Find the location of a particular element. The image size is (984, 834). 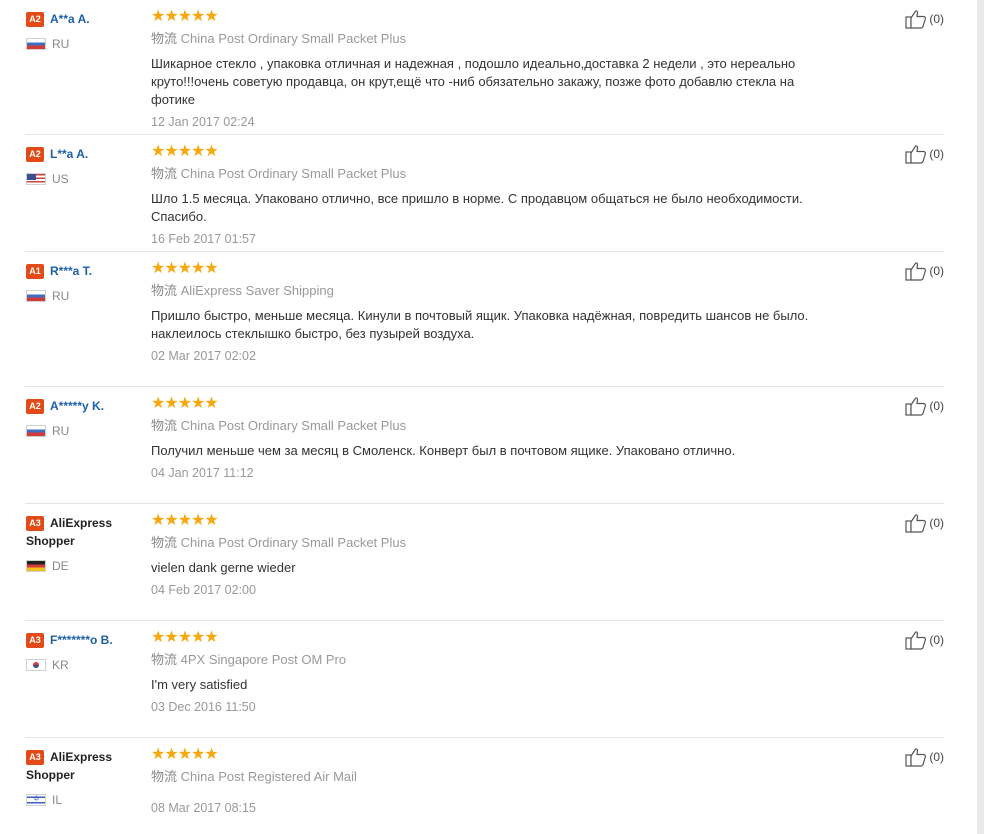

reviewer-name-line: A2 A*****y K. is located at coordinates (85, 406).